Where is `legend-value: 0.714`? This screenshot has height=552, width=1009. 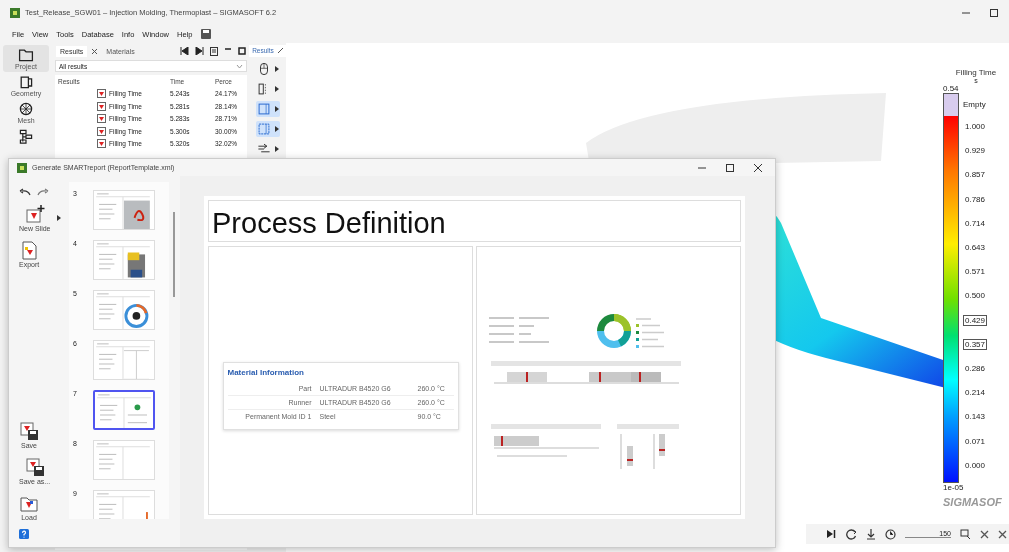 legend-value: 0.714 is located at coordinates (975, 223).